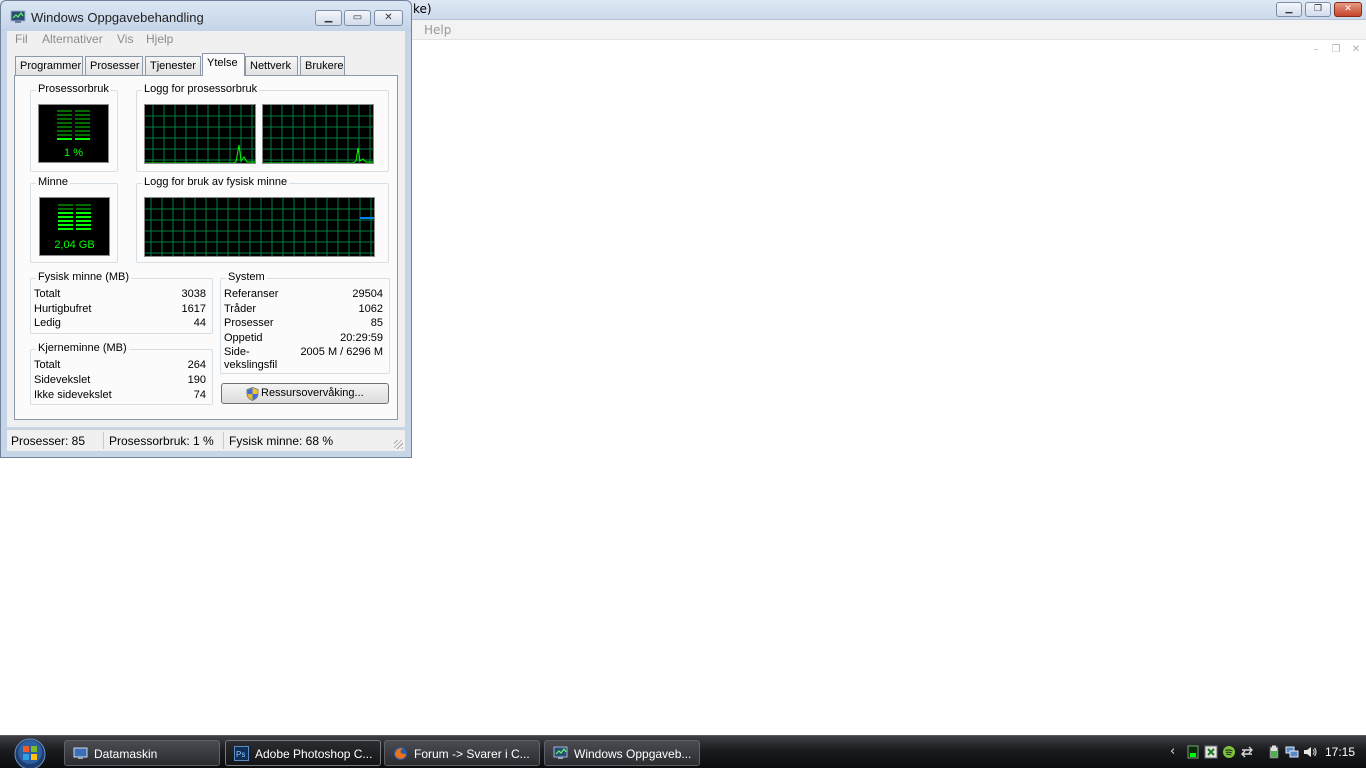  What do you see at coordinates (1316, 50) in the screenshot?
I see `mdi-minimize-icon: –` at bounding box center [1316, 50].